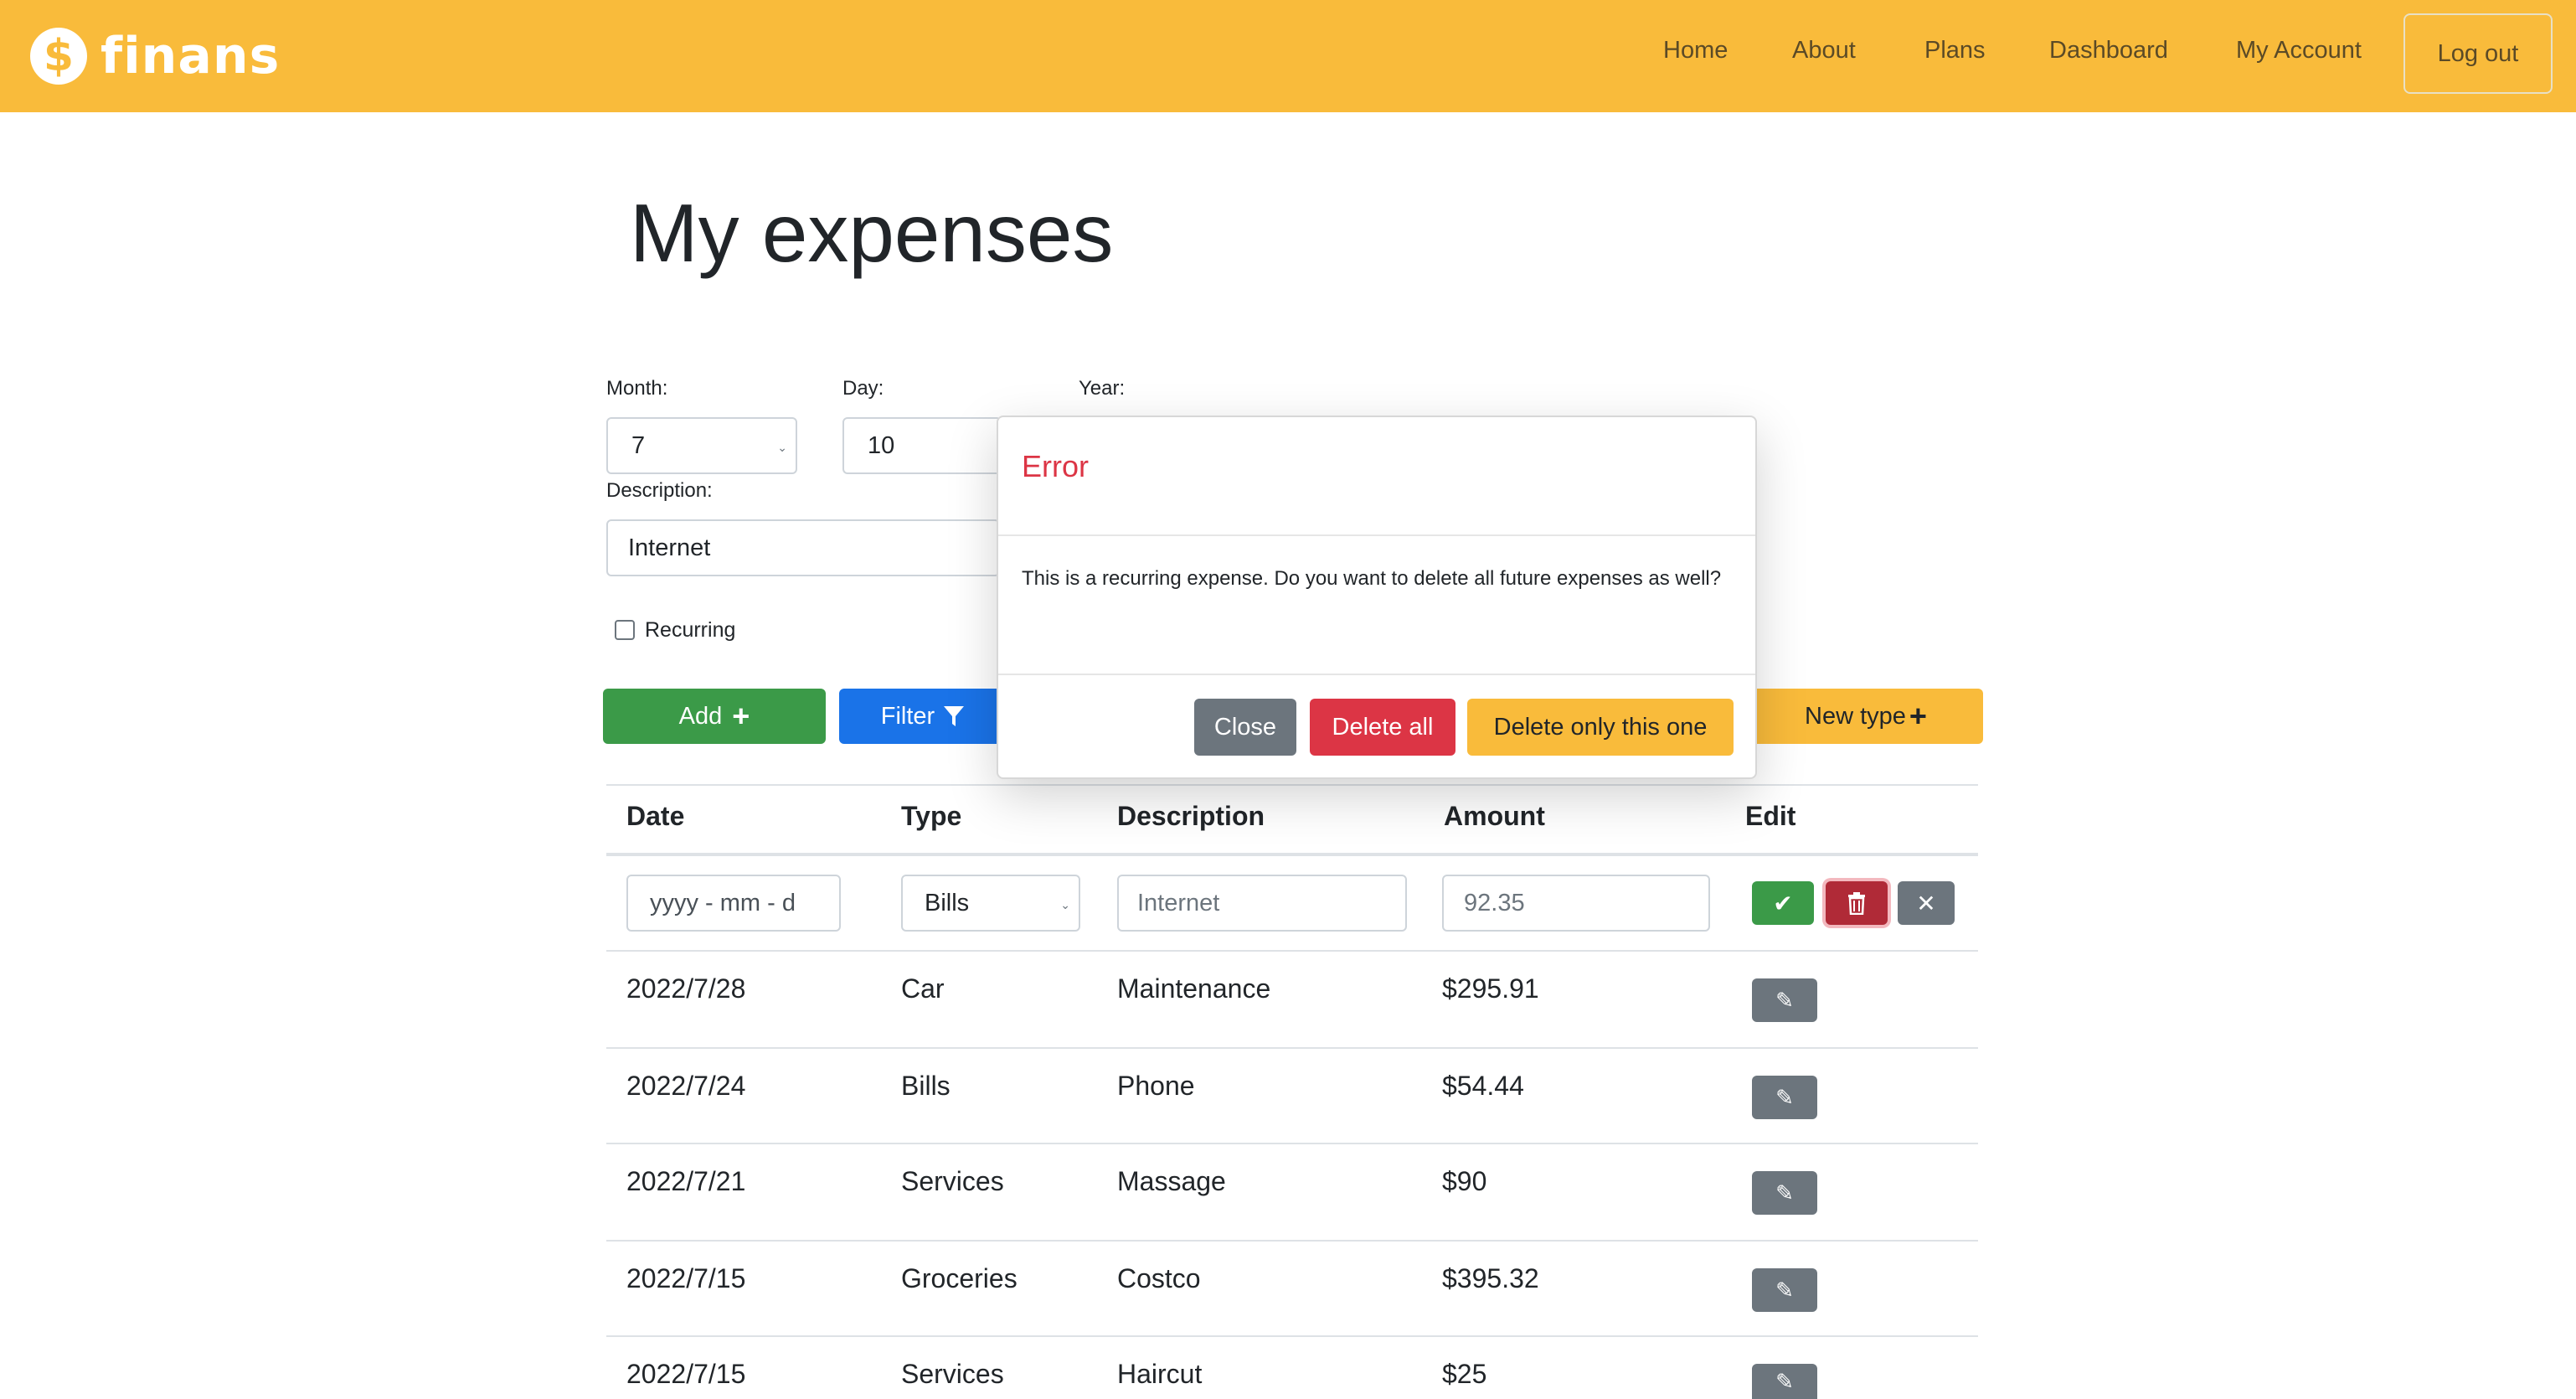 The image size is (2576, 1399). Describe the element at coordinates (948, 902) in the screenshot. I see `type-value: Bills` at that location.